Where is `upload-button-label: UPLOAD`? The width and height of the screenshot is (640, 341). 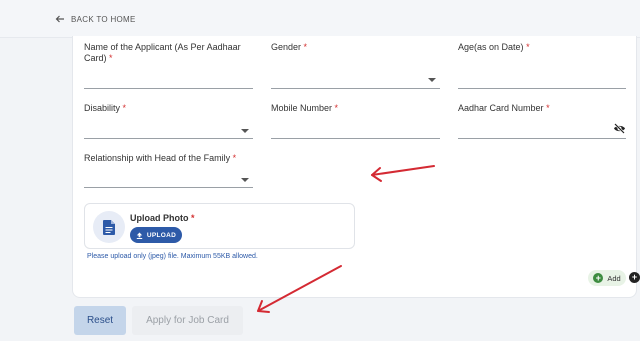
upload-button-label: UPLOAD is located at coordinates (161, 235).